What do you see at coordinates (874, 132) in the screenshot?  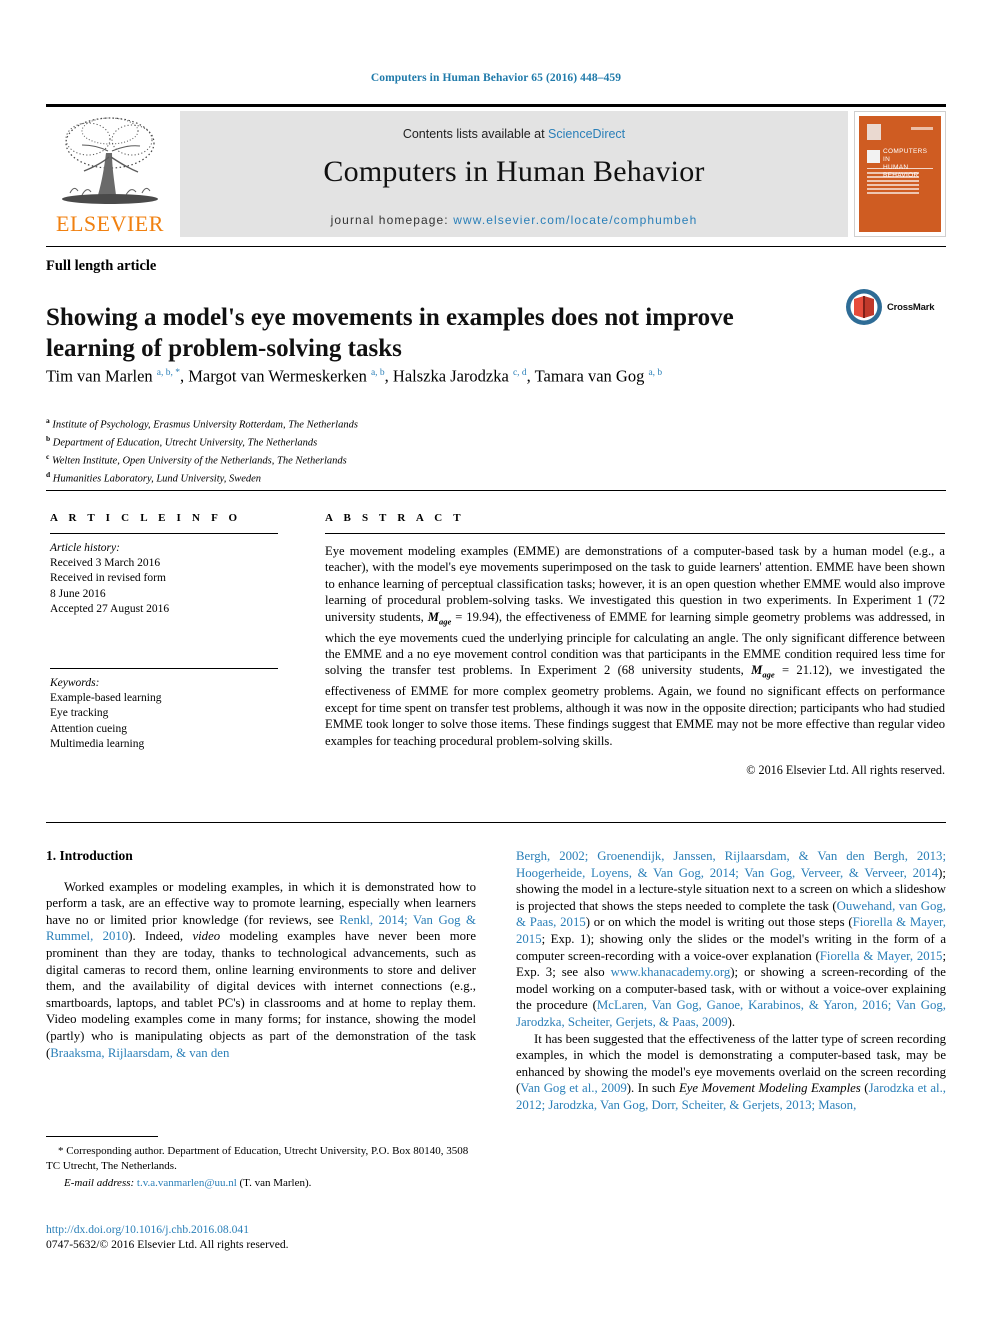 I see `cover-publisher-mark-icon` at bounding box center [874, 132].